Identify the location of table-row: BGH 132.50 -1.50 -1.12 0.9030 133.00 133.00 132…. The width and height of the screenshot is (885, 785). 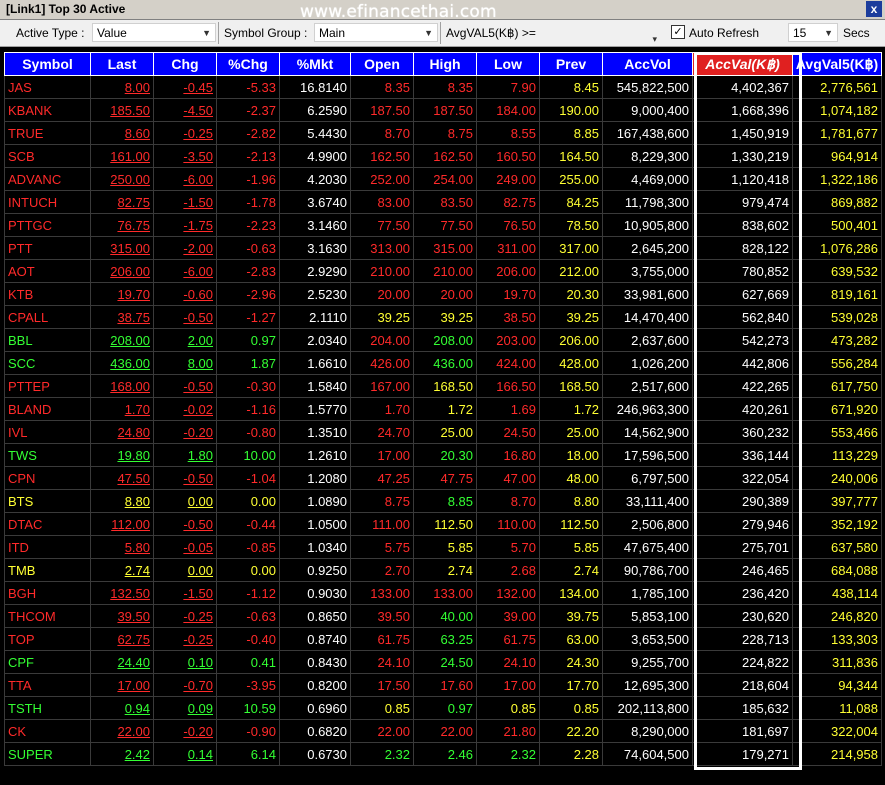
(443, 593).